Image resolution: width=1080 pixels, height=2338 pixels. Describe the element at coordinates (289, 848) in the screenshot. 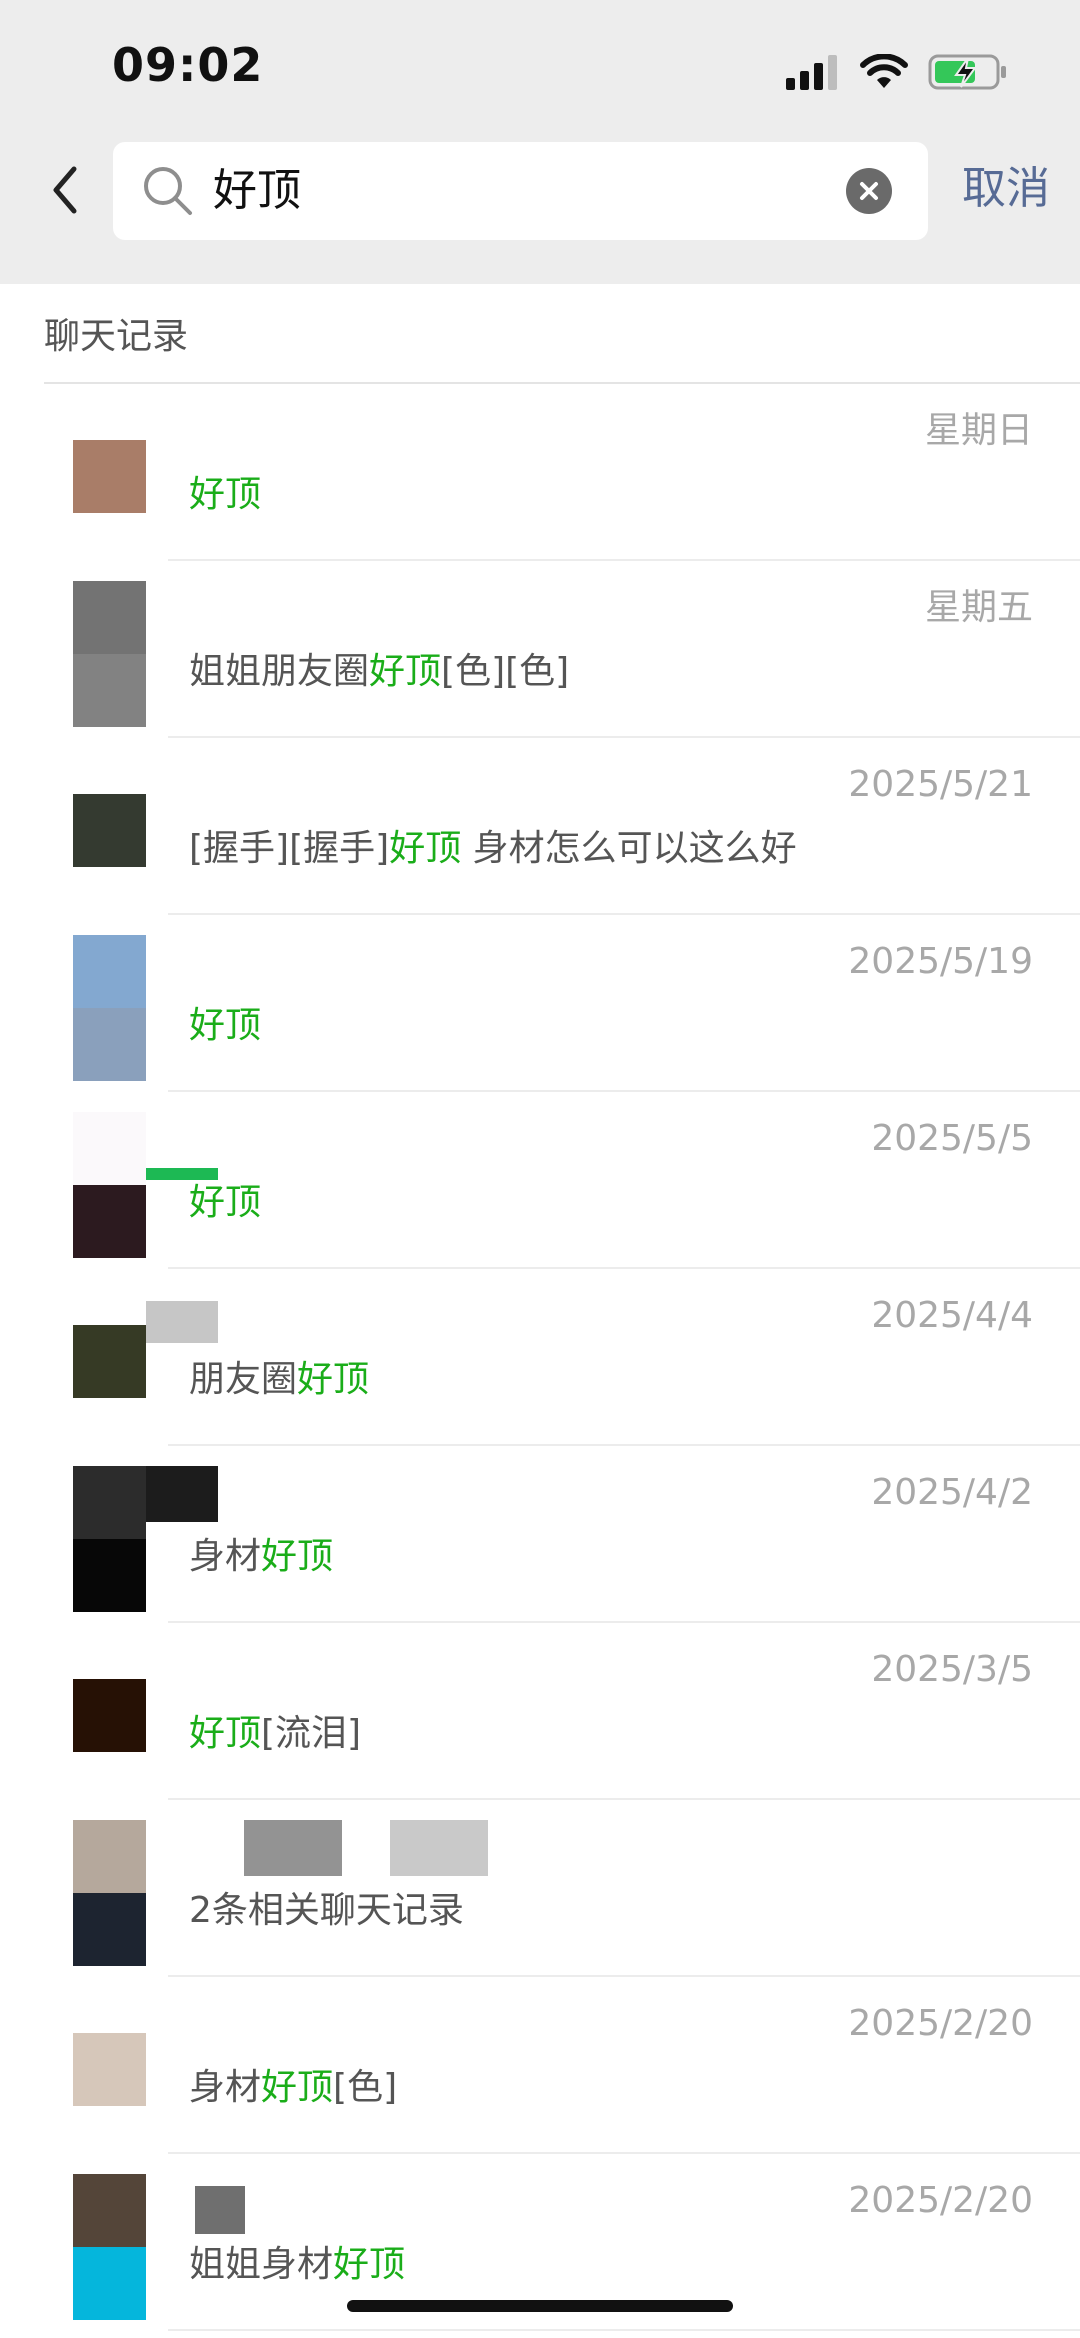

I see `snippet-text: [握手][握手]` at that location.